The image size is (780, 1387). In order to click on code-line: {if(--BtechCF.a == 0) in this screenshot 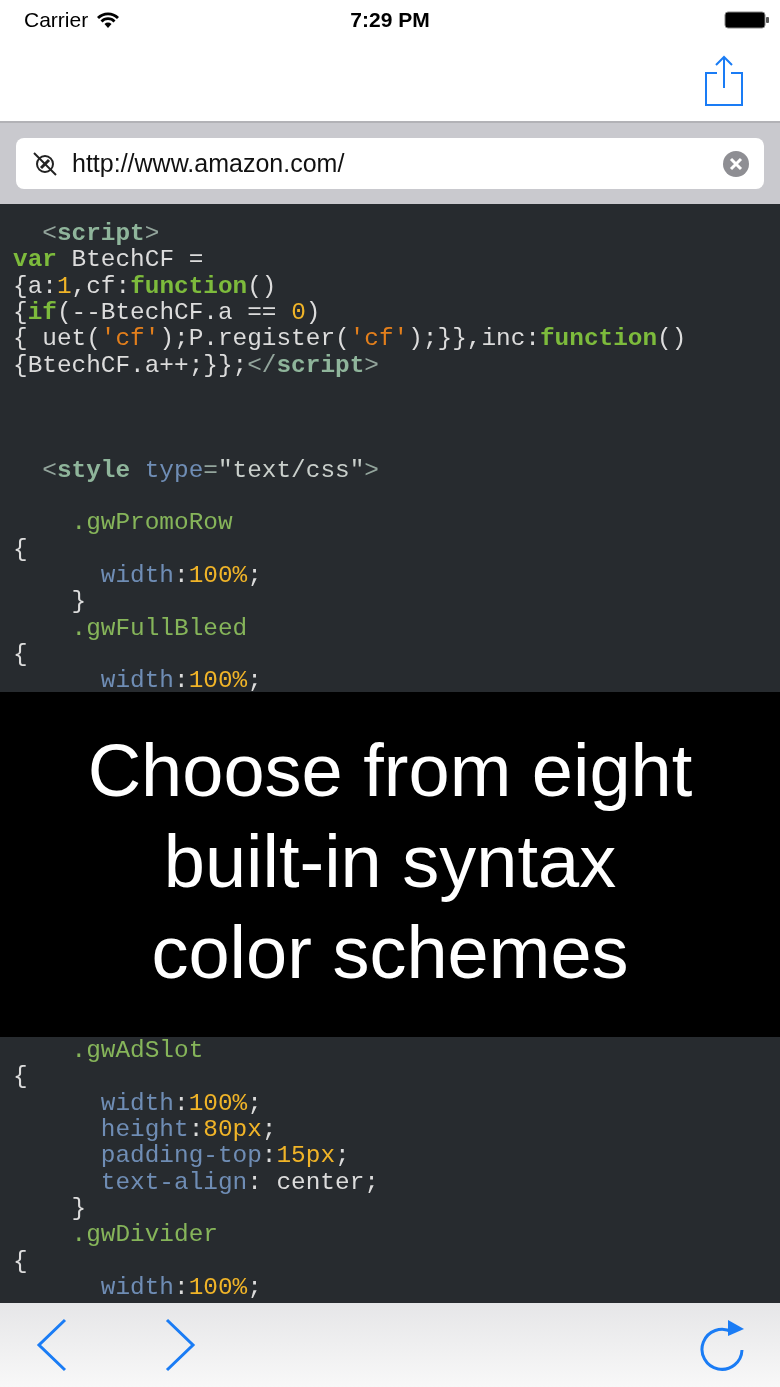, I will do `click(167, 313)`.